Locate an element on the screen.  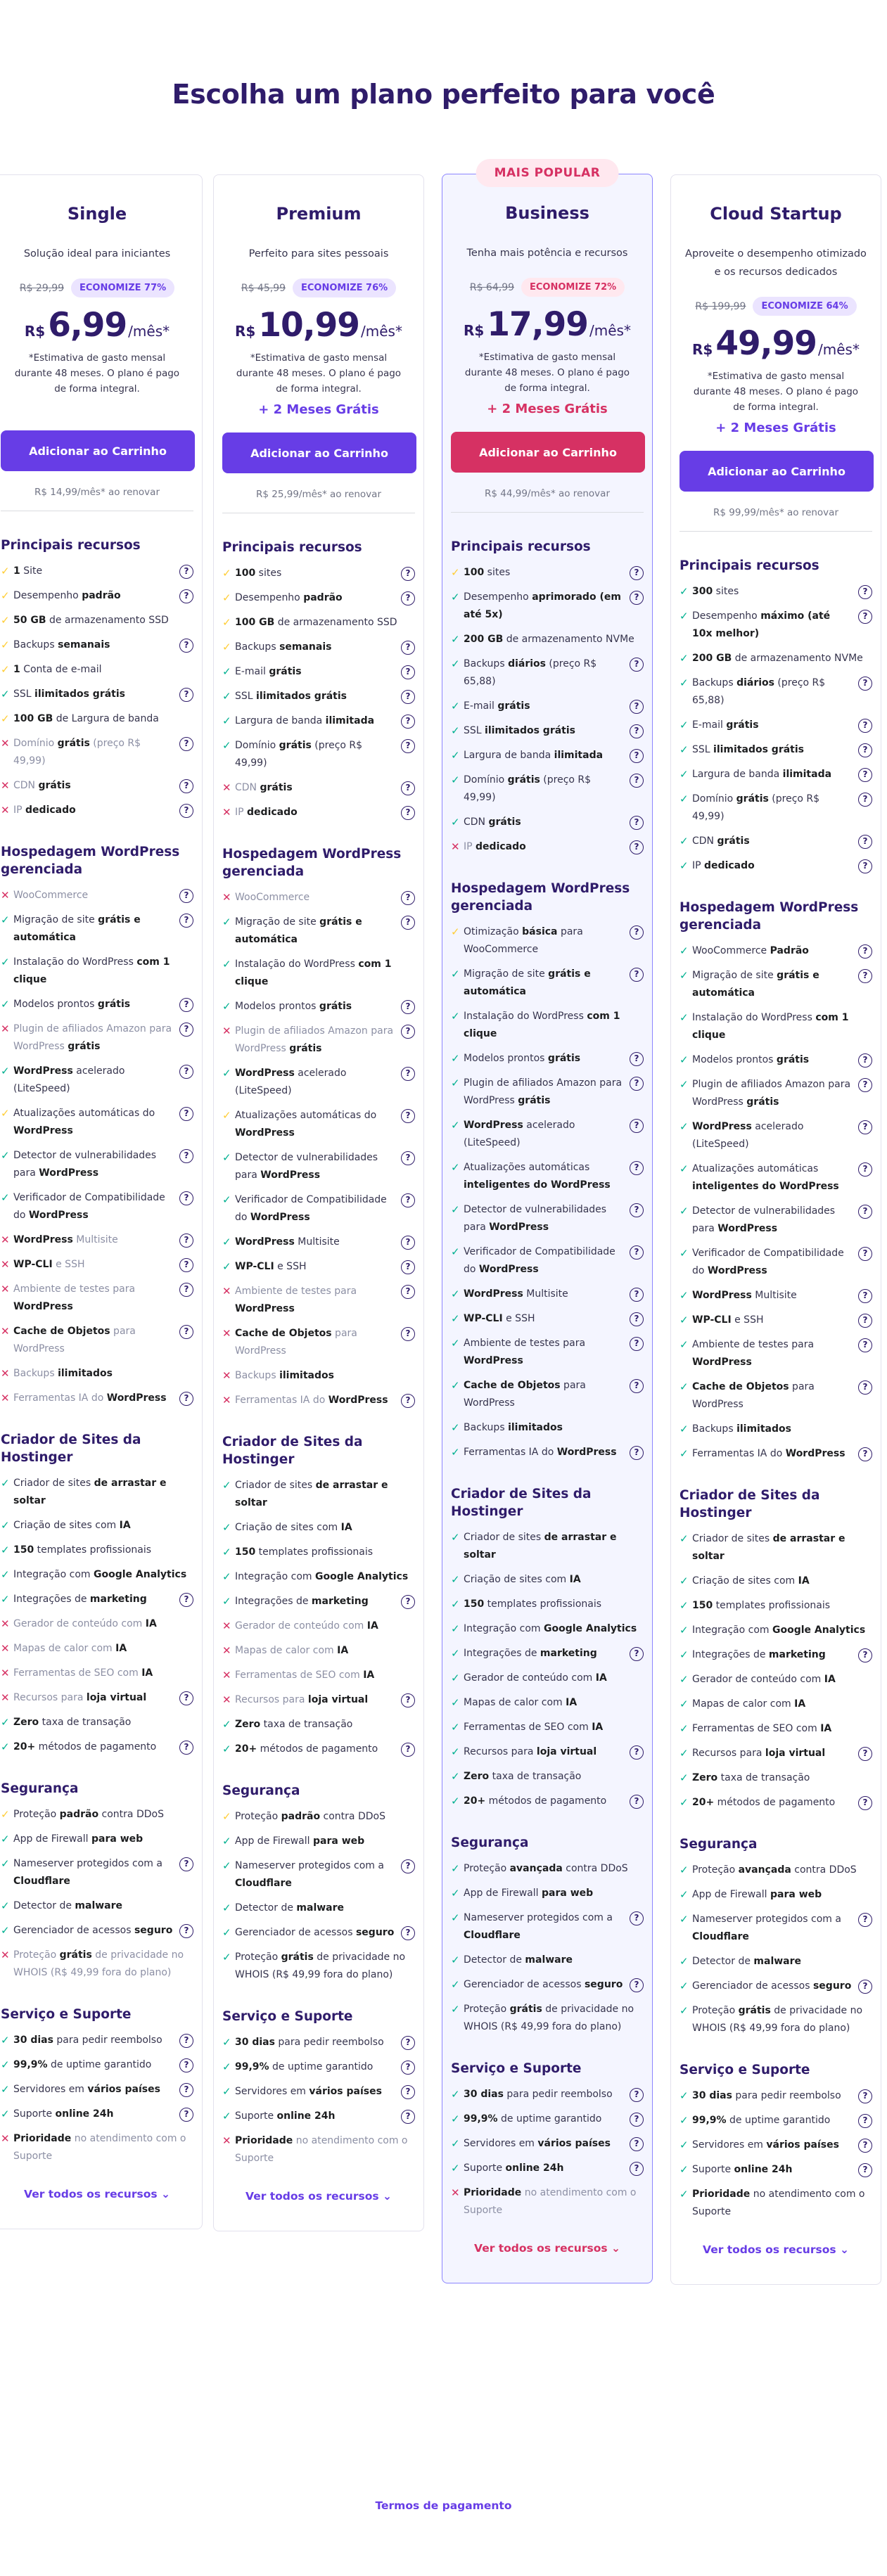
payment-terms-link: Termos de pagamento is located at coordinates (444, 2505).